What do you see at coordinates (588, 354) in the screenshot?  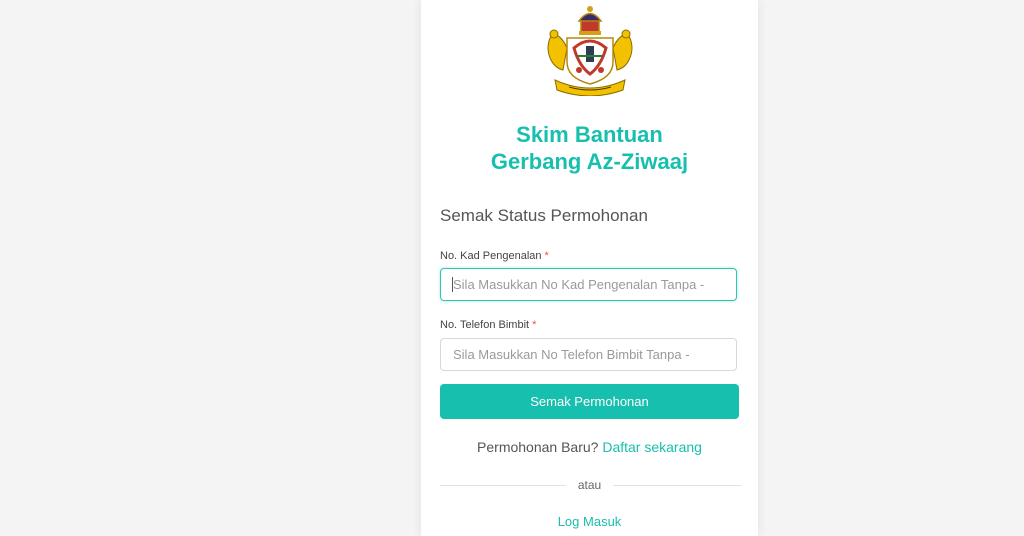 I see `phone-number-input` at bounding box center [588, 354].